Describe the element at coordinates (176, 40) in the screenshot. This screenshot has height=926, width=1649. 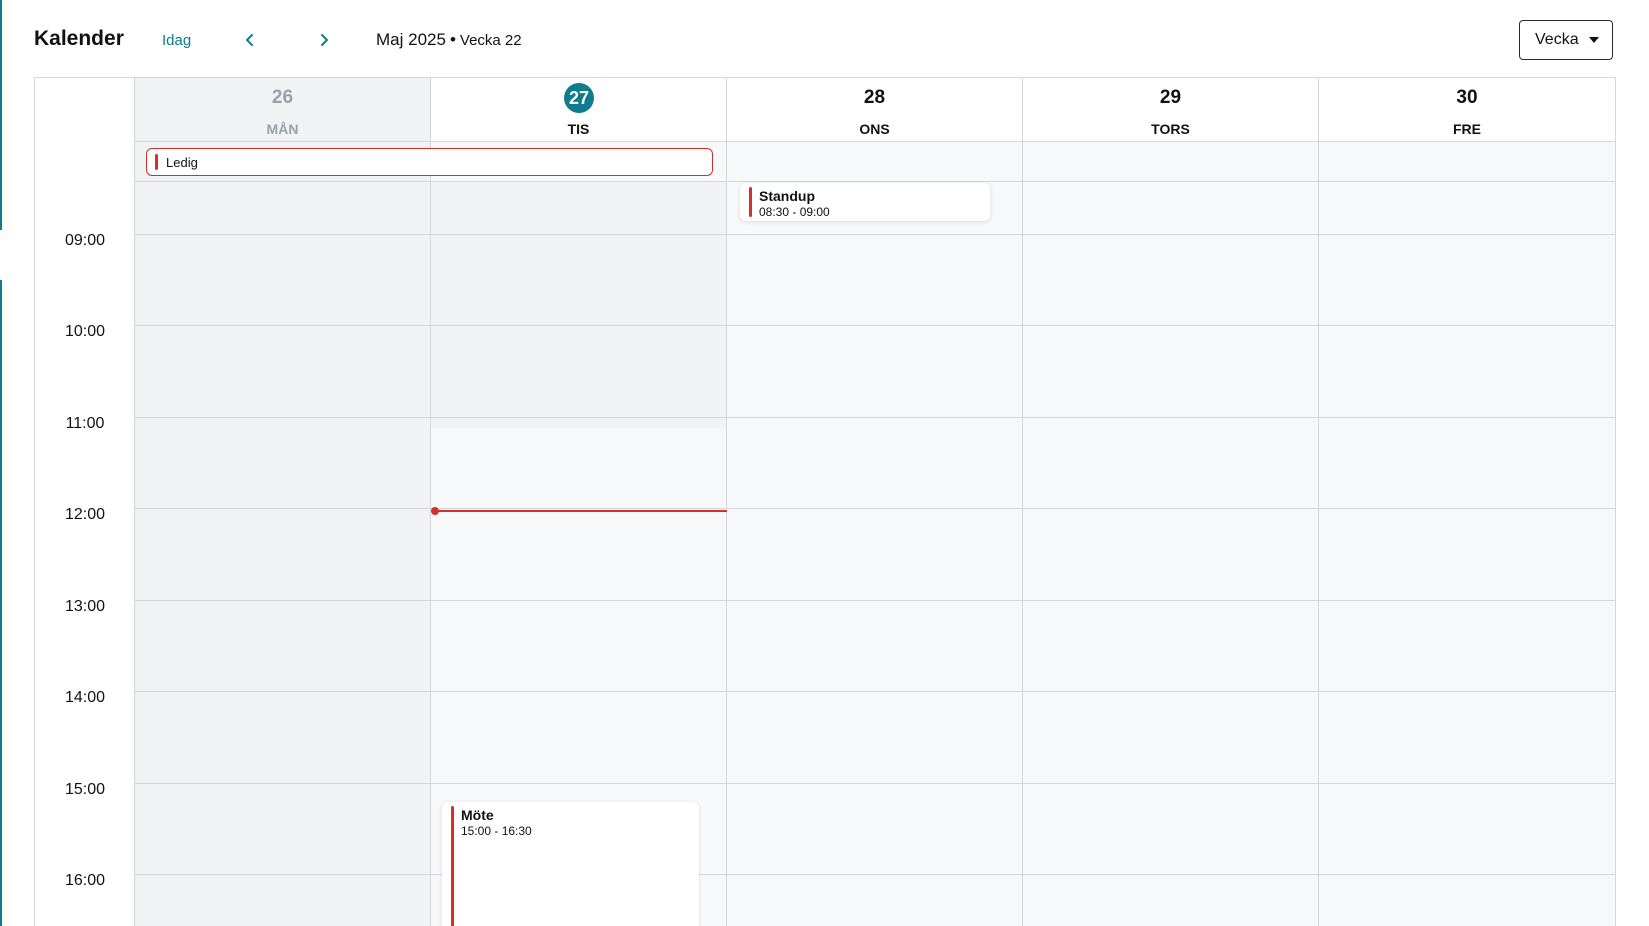
I see `today-button: Idag` at that location.